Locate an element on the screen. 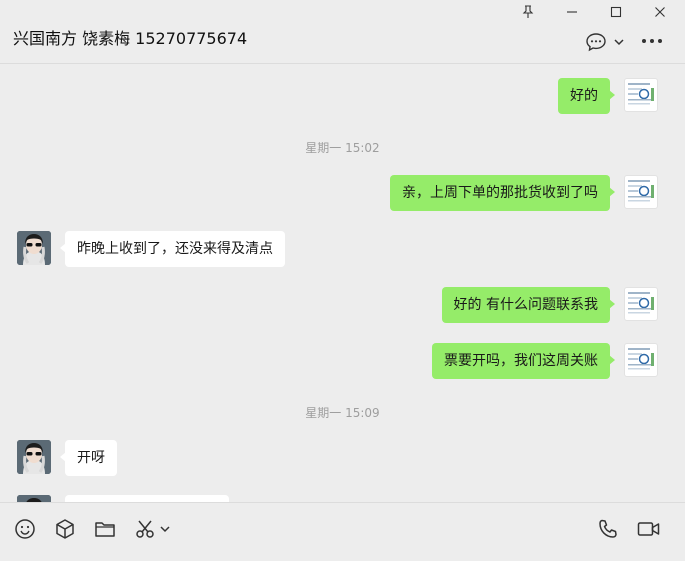 The height and width of the screenshot is (561, 685). minimize-icon is located at coordinates (572, 12).